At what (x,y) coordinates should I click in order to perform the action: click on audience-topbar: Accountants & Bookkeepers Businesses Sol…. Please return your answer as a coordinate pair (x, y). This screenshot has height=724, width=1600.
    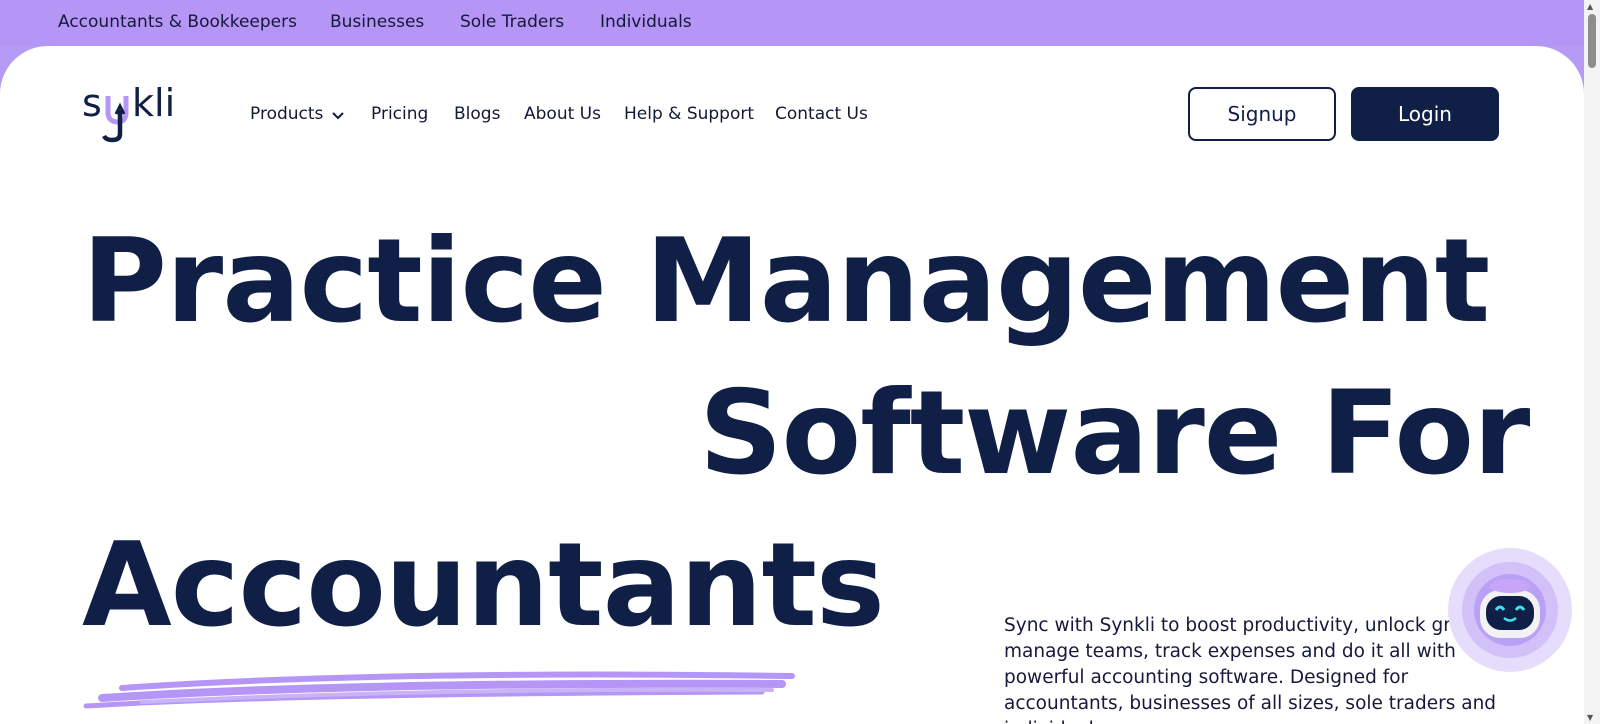
    Looking at the image, I should click on (792, 23).